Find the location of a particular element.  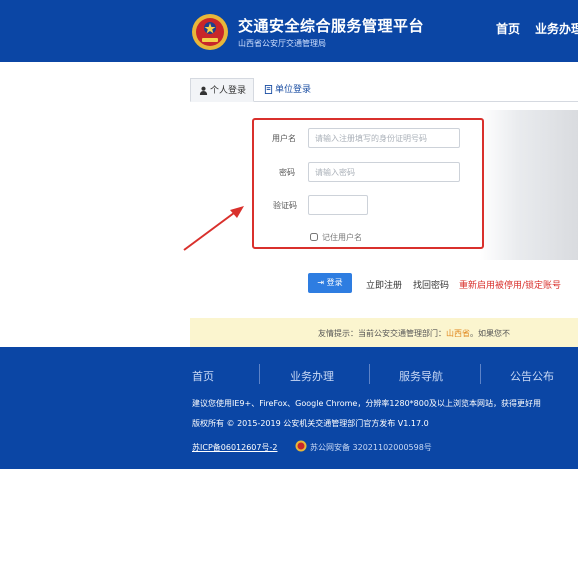

tab-unit-login: 单位登录 is located at coordinates (289, 90).